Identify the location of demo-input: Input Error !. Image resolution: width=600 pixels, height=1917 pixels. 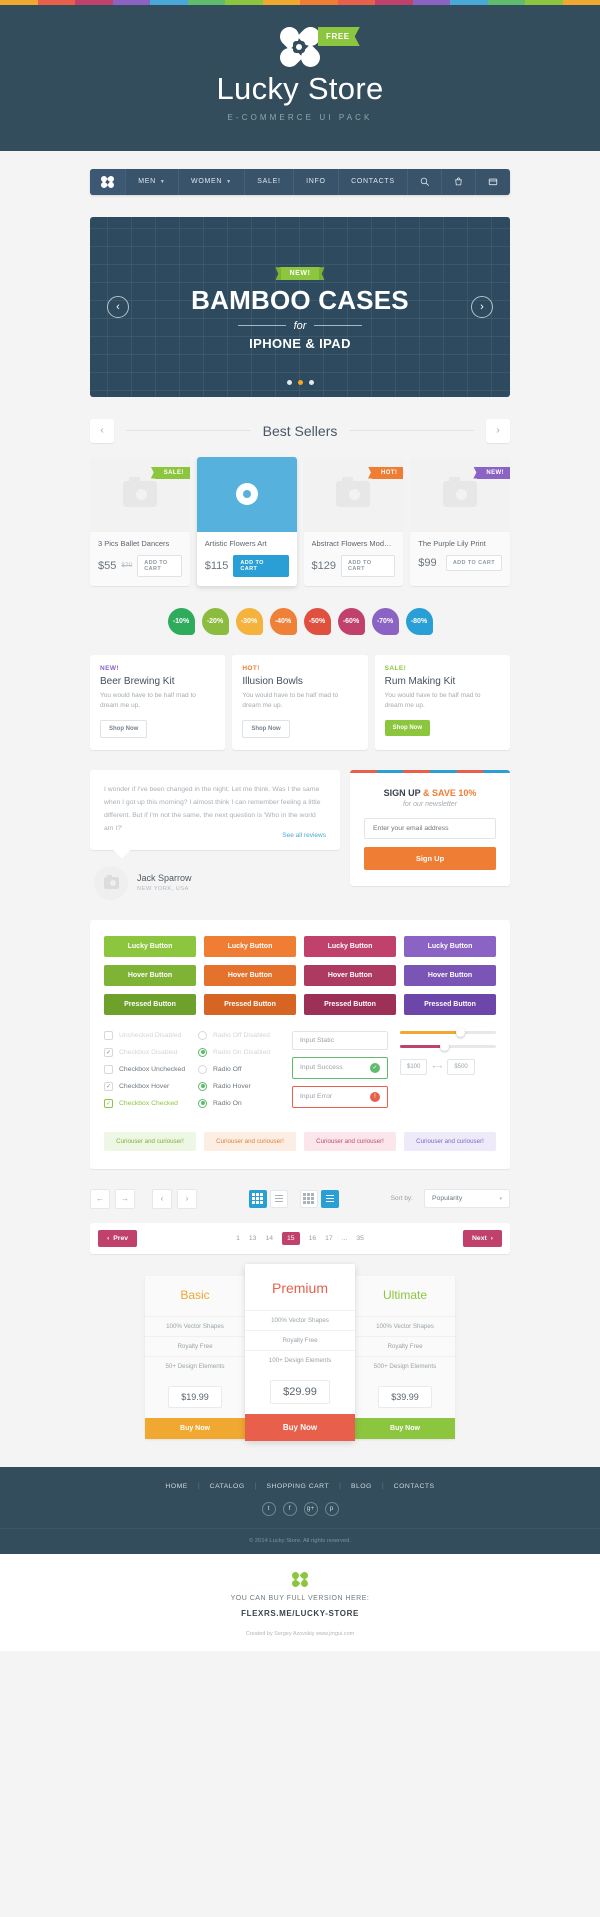
(340, 1096).